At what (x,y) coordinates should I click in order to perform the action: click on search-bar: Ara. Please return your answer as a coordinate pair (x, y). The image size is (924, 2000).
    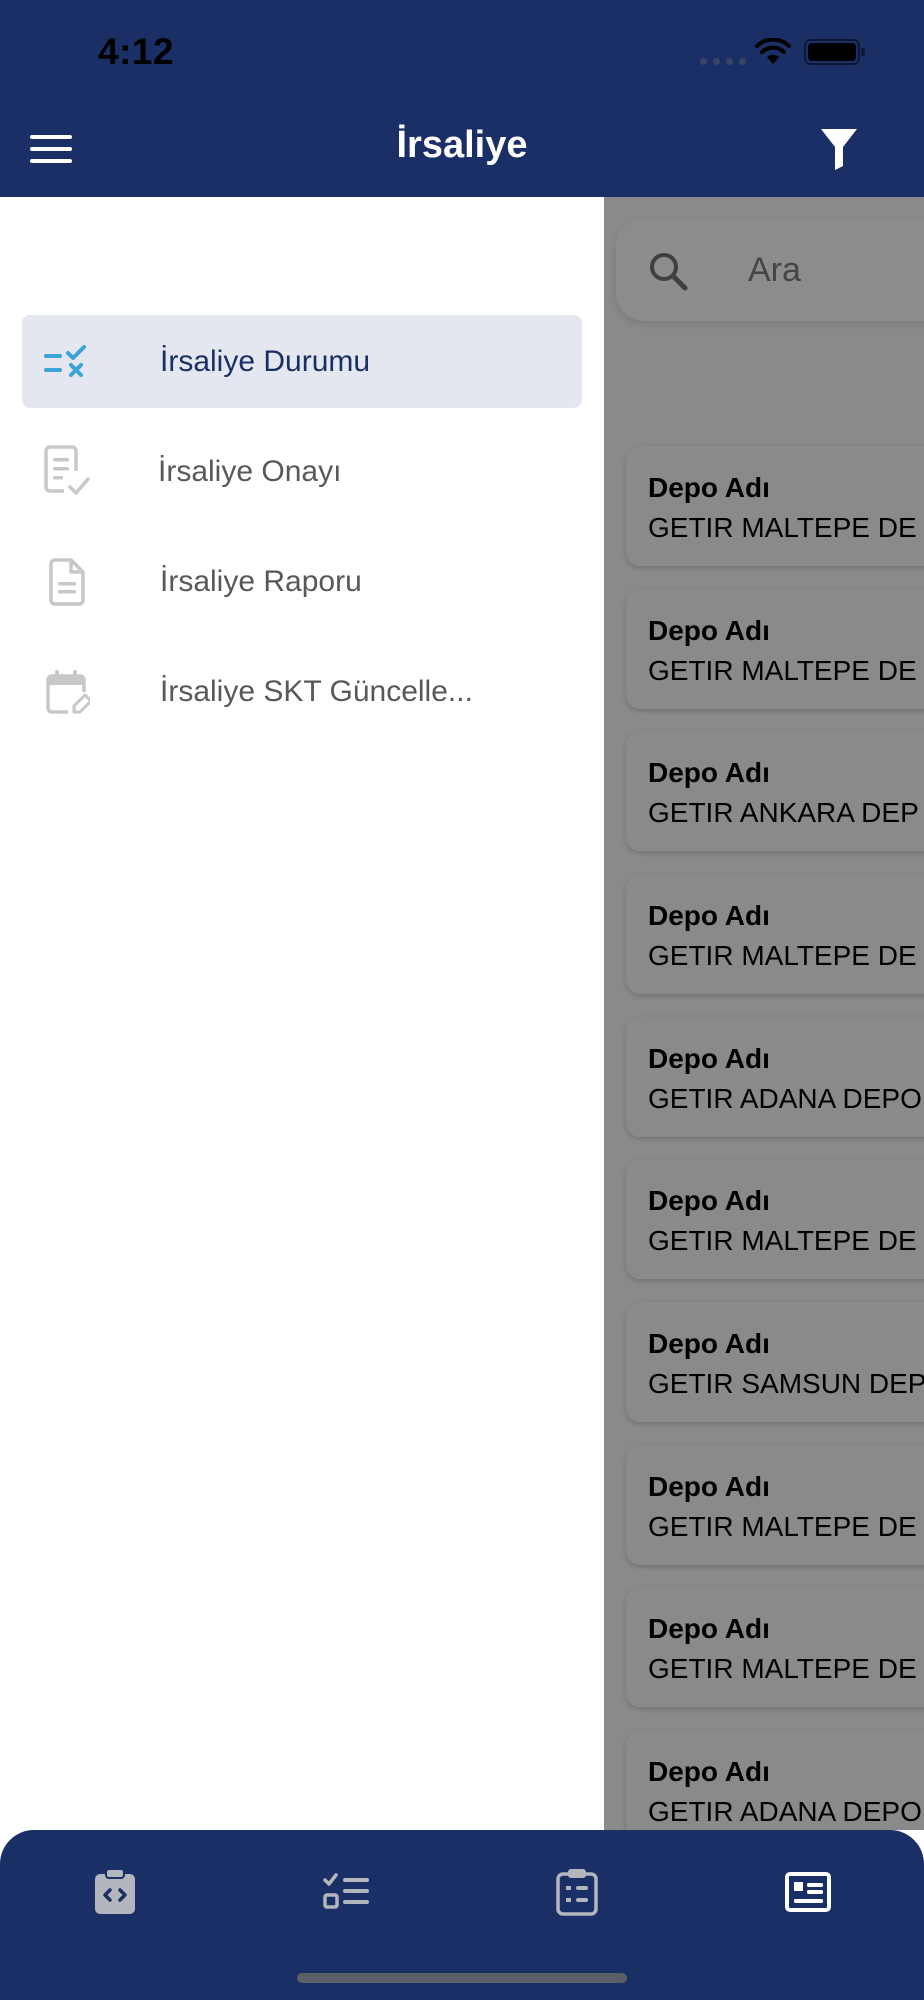
    Looking at the image, I should click on (770, 270).